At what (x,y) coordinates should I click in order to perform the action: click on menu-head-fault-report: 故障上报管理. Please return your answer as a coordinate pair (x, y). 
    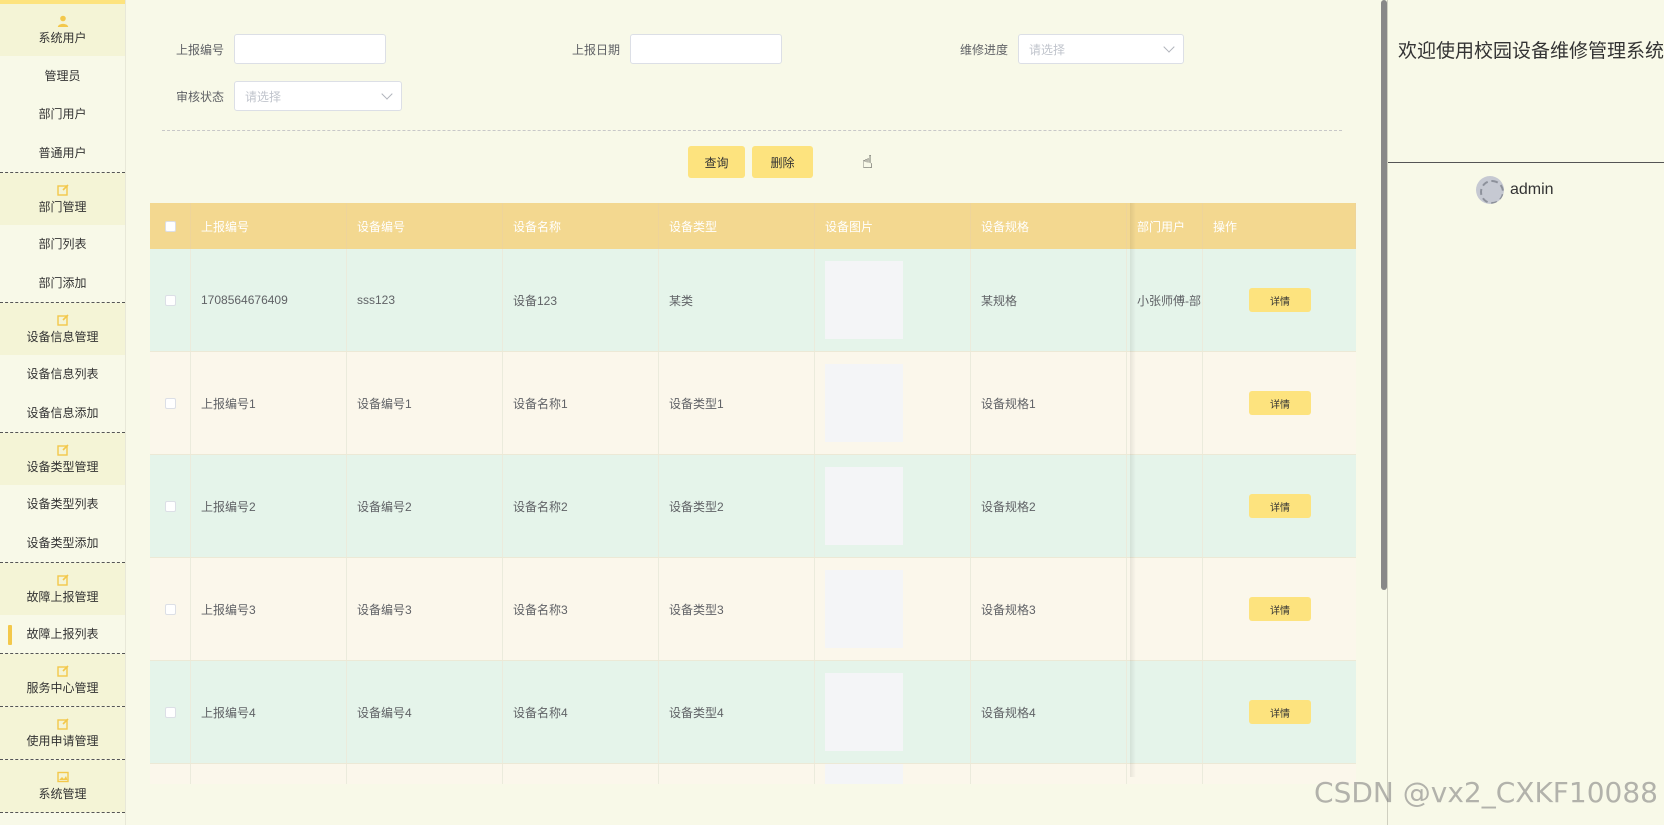
    Looking at the image, I should click on (62, 588).